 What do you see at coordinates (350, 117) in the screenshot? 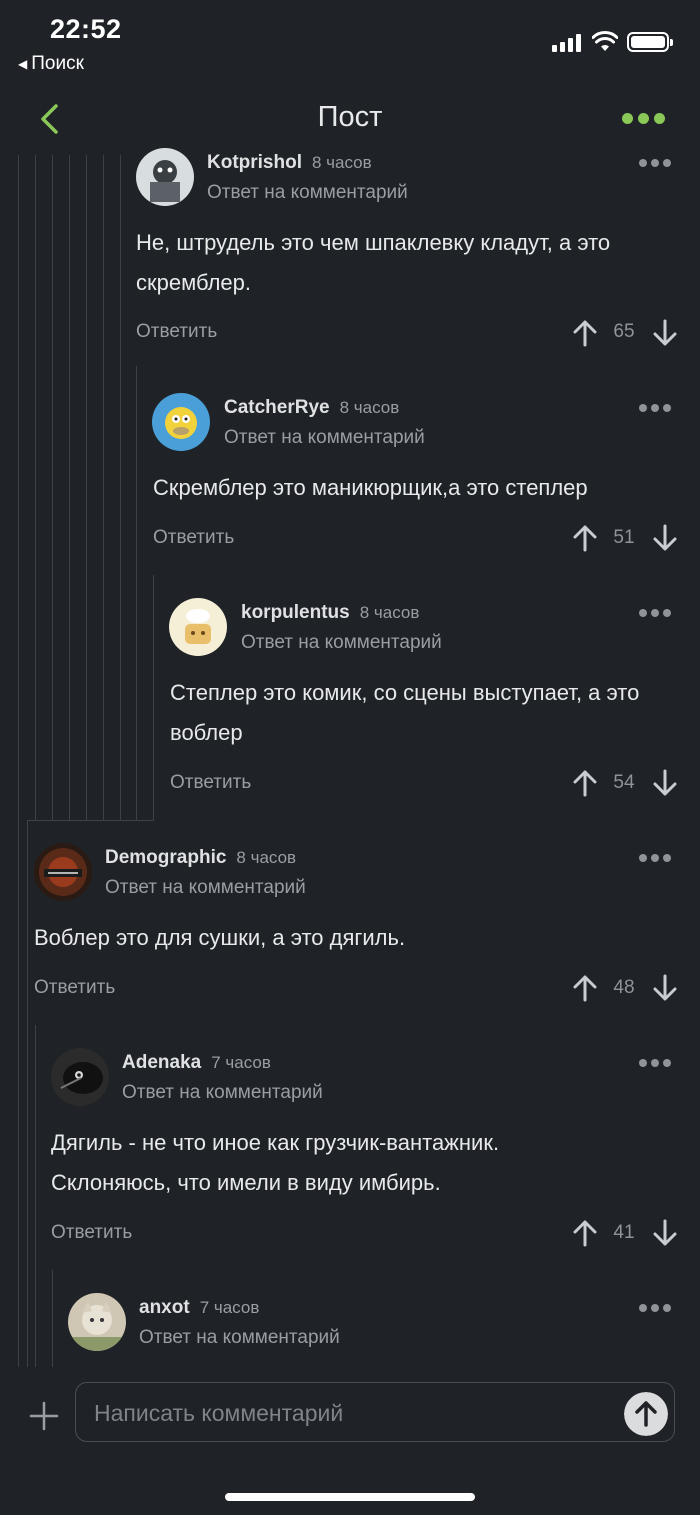
I see `page-title: Пост` at bounding box center [350, 117].